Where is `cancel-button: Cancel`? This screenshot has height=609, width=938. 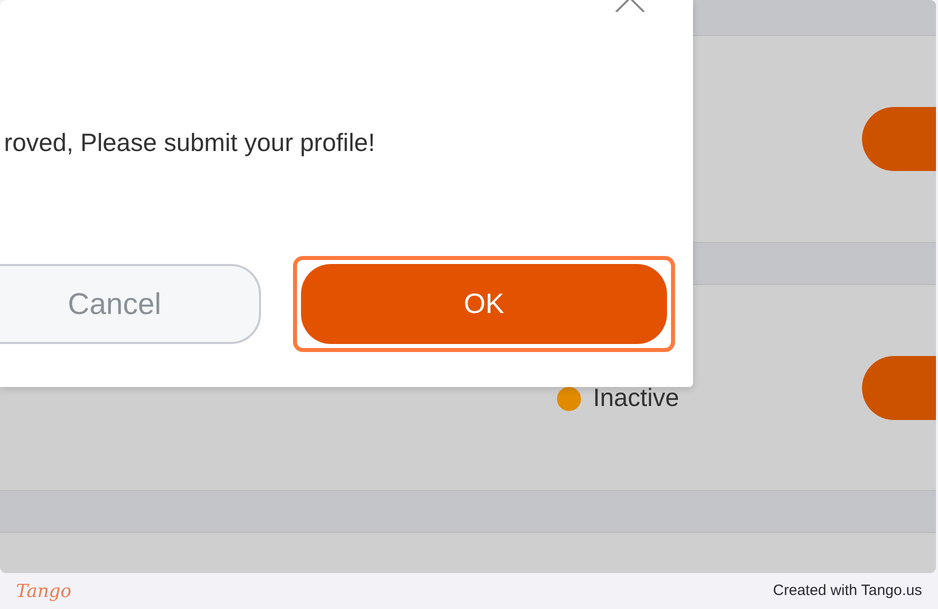
cancel-button: Cancel is located at coordinates (130, 304).